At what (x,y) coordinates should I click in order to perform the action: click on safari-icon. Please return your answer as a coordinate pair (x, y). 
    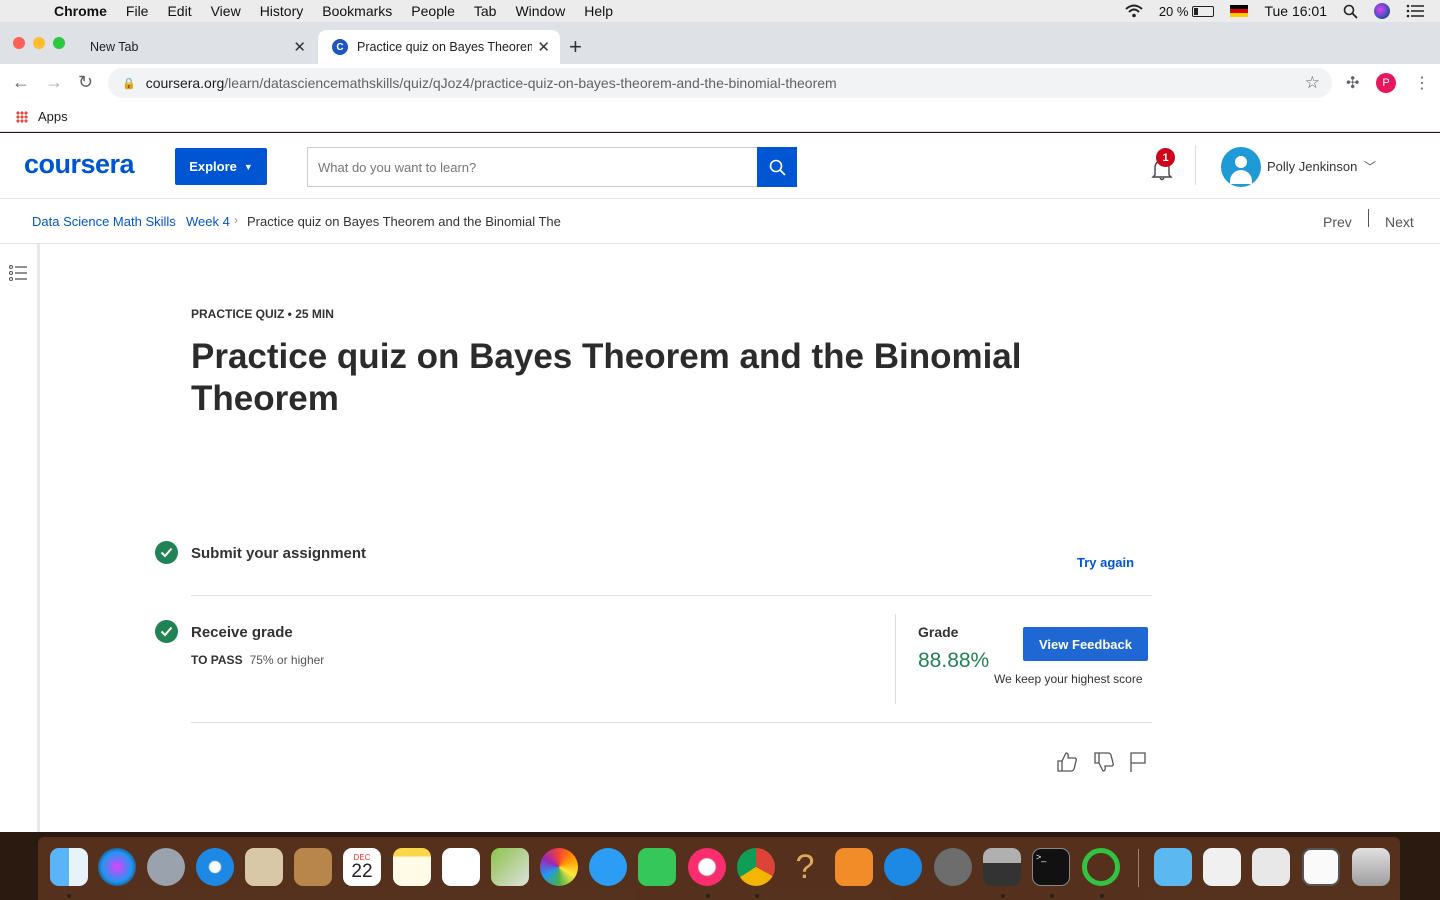
    Looking at the image, I should click on (215, 867).